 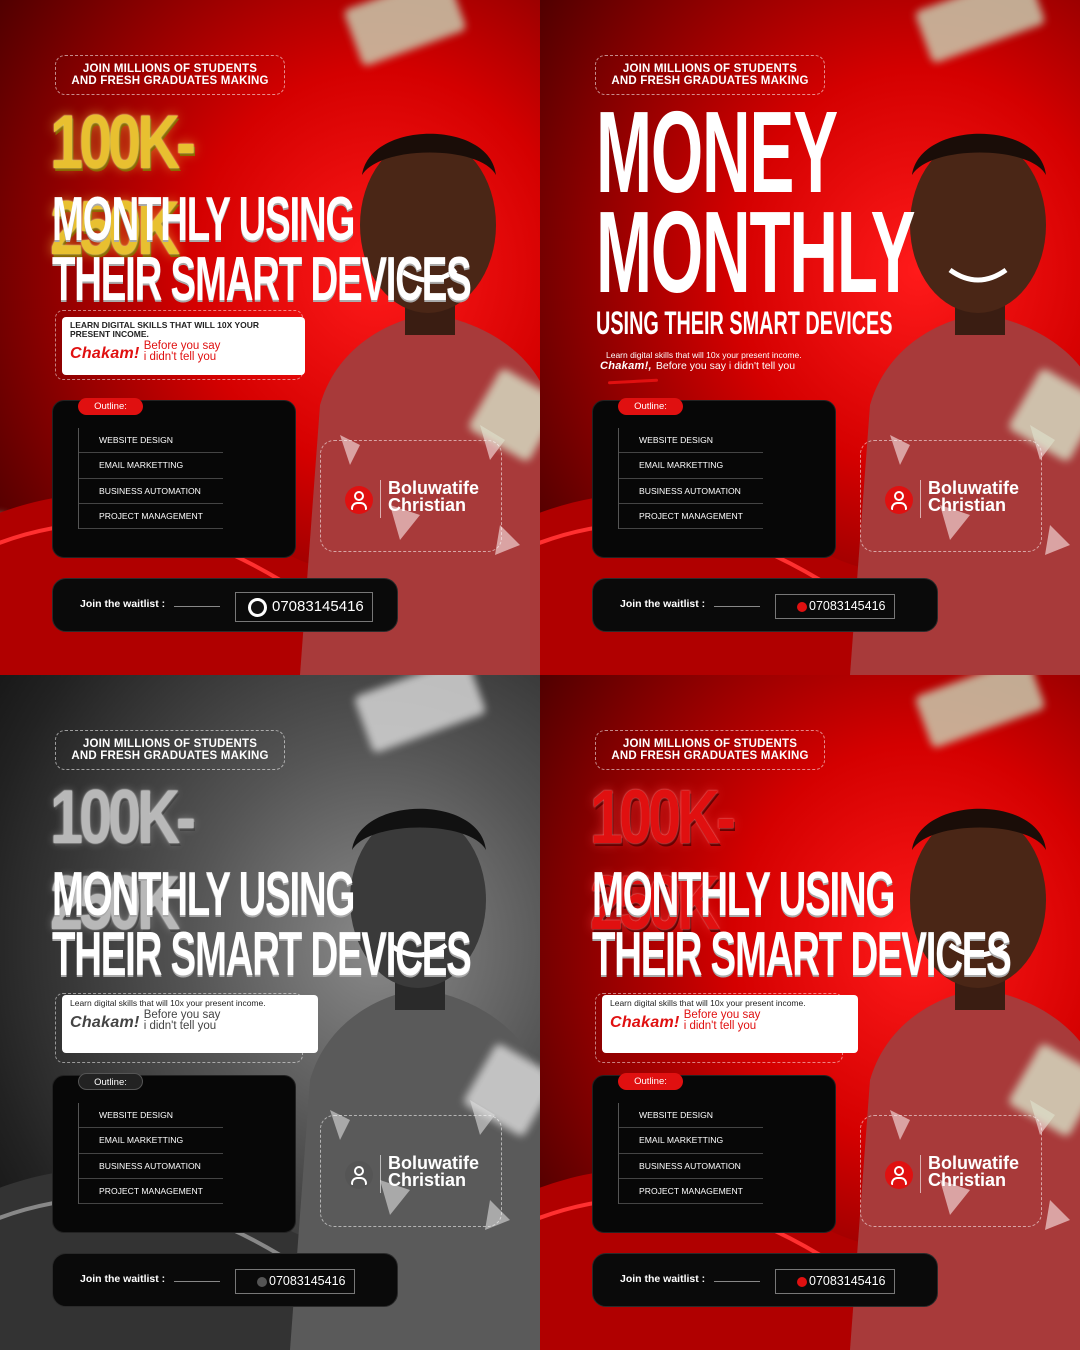 I want to click on whatsapp-icon, so click(x=257, y=607).